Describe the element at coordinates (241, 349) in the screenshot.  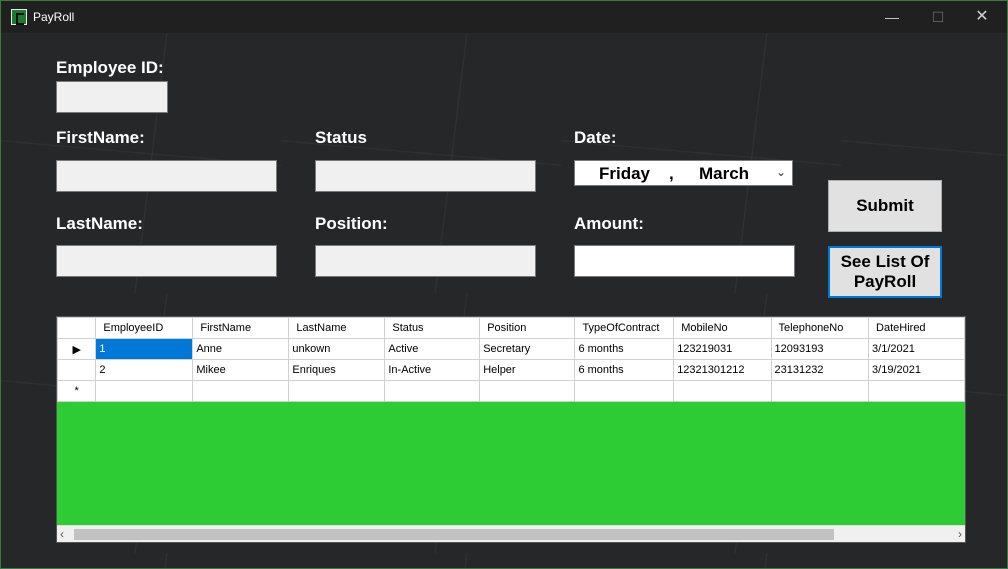
I see `table-cell: Anne` at that location.